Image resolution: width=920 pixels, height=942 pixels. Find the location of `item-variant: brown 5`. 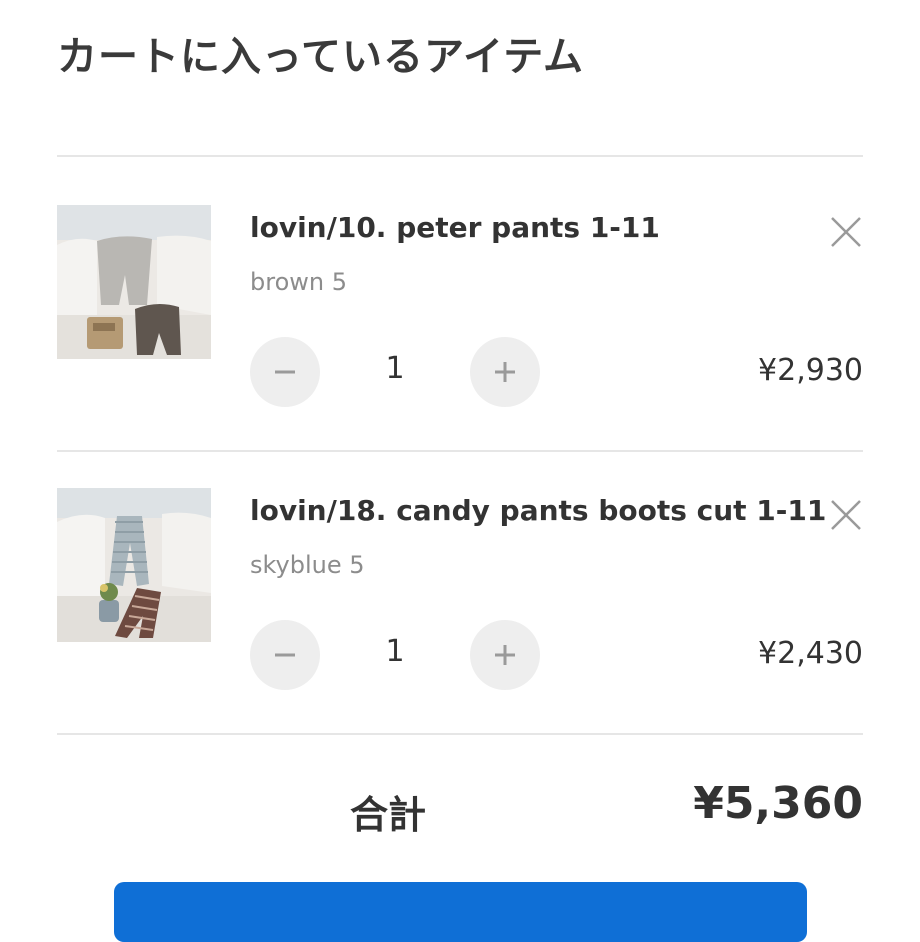

item-variant: brown 5 is located at coordinates (298, 282).